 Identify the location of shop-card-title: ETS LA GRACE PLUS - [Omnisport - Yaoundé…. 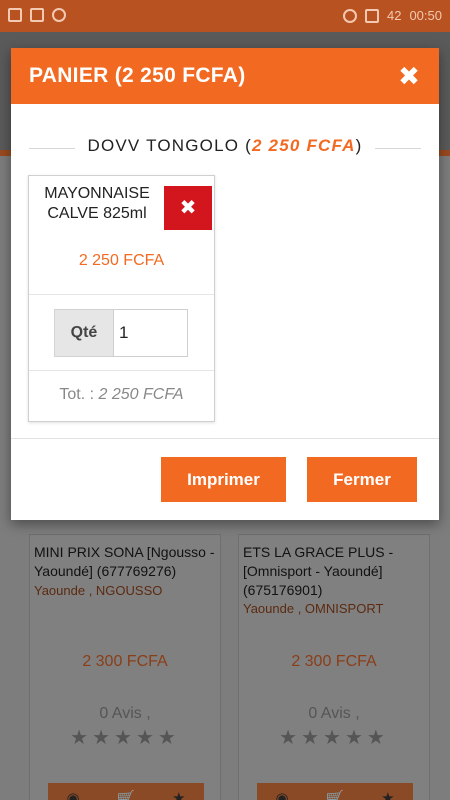
(318, 571).